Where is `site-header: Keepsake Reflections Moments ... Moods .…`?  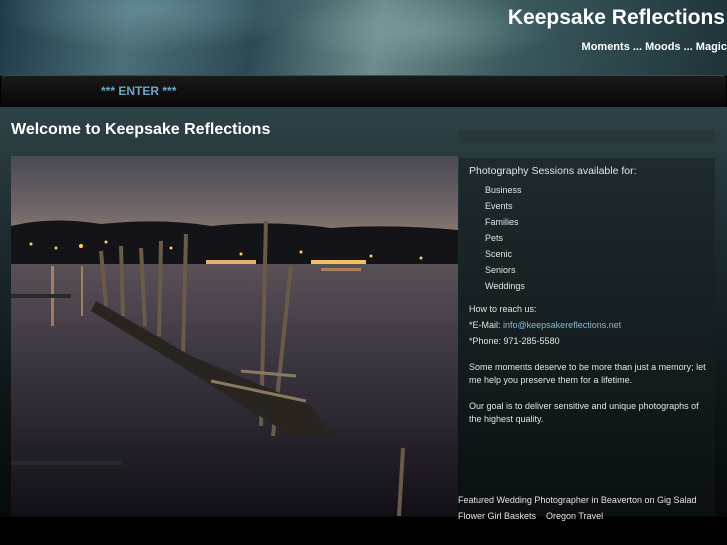 site-header: Keepsake Reflections Moments ... Moods .… is located at coordinates (363, 38).